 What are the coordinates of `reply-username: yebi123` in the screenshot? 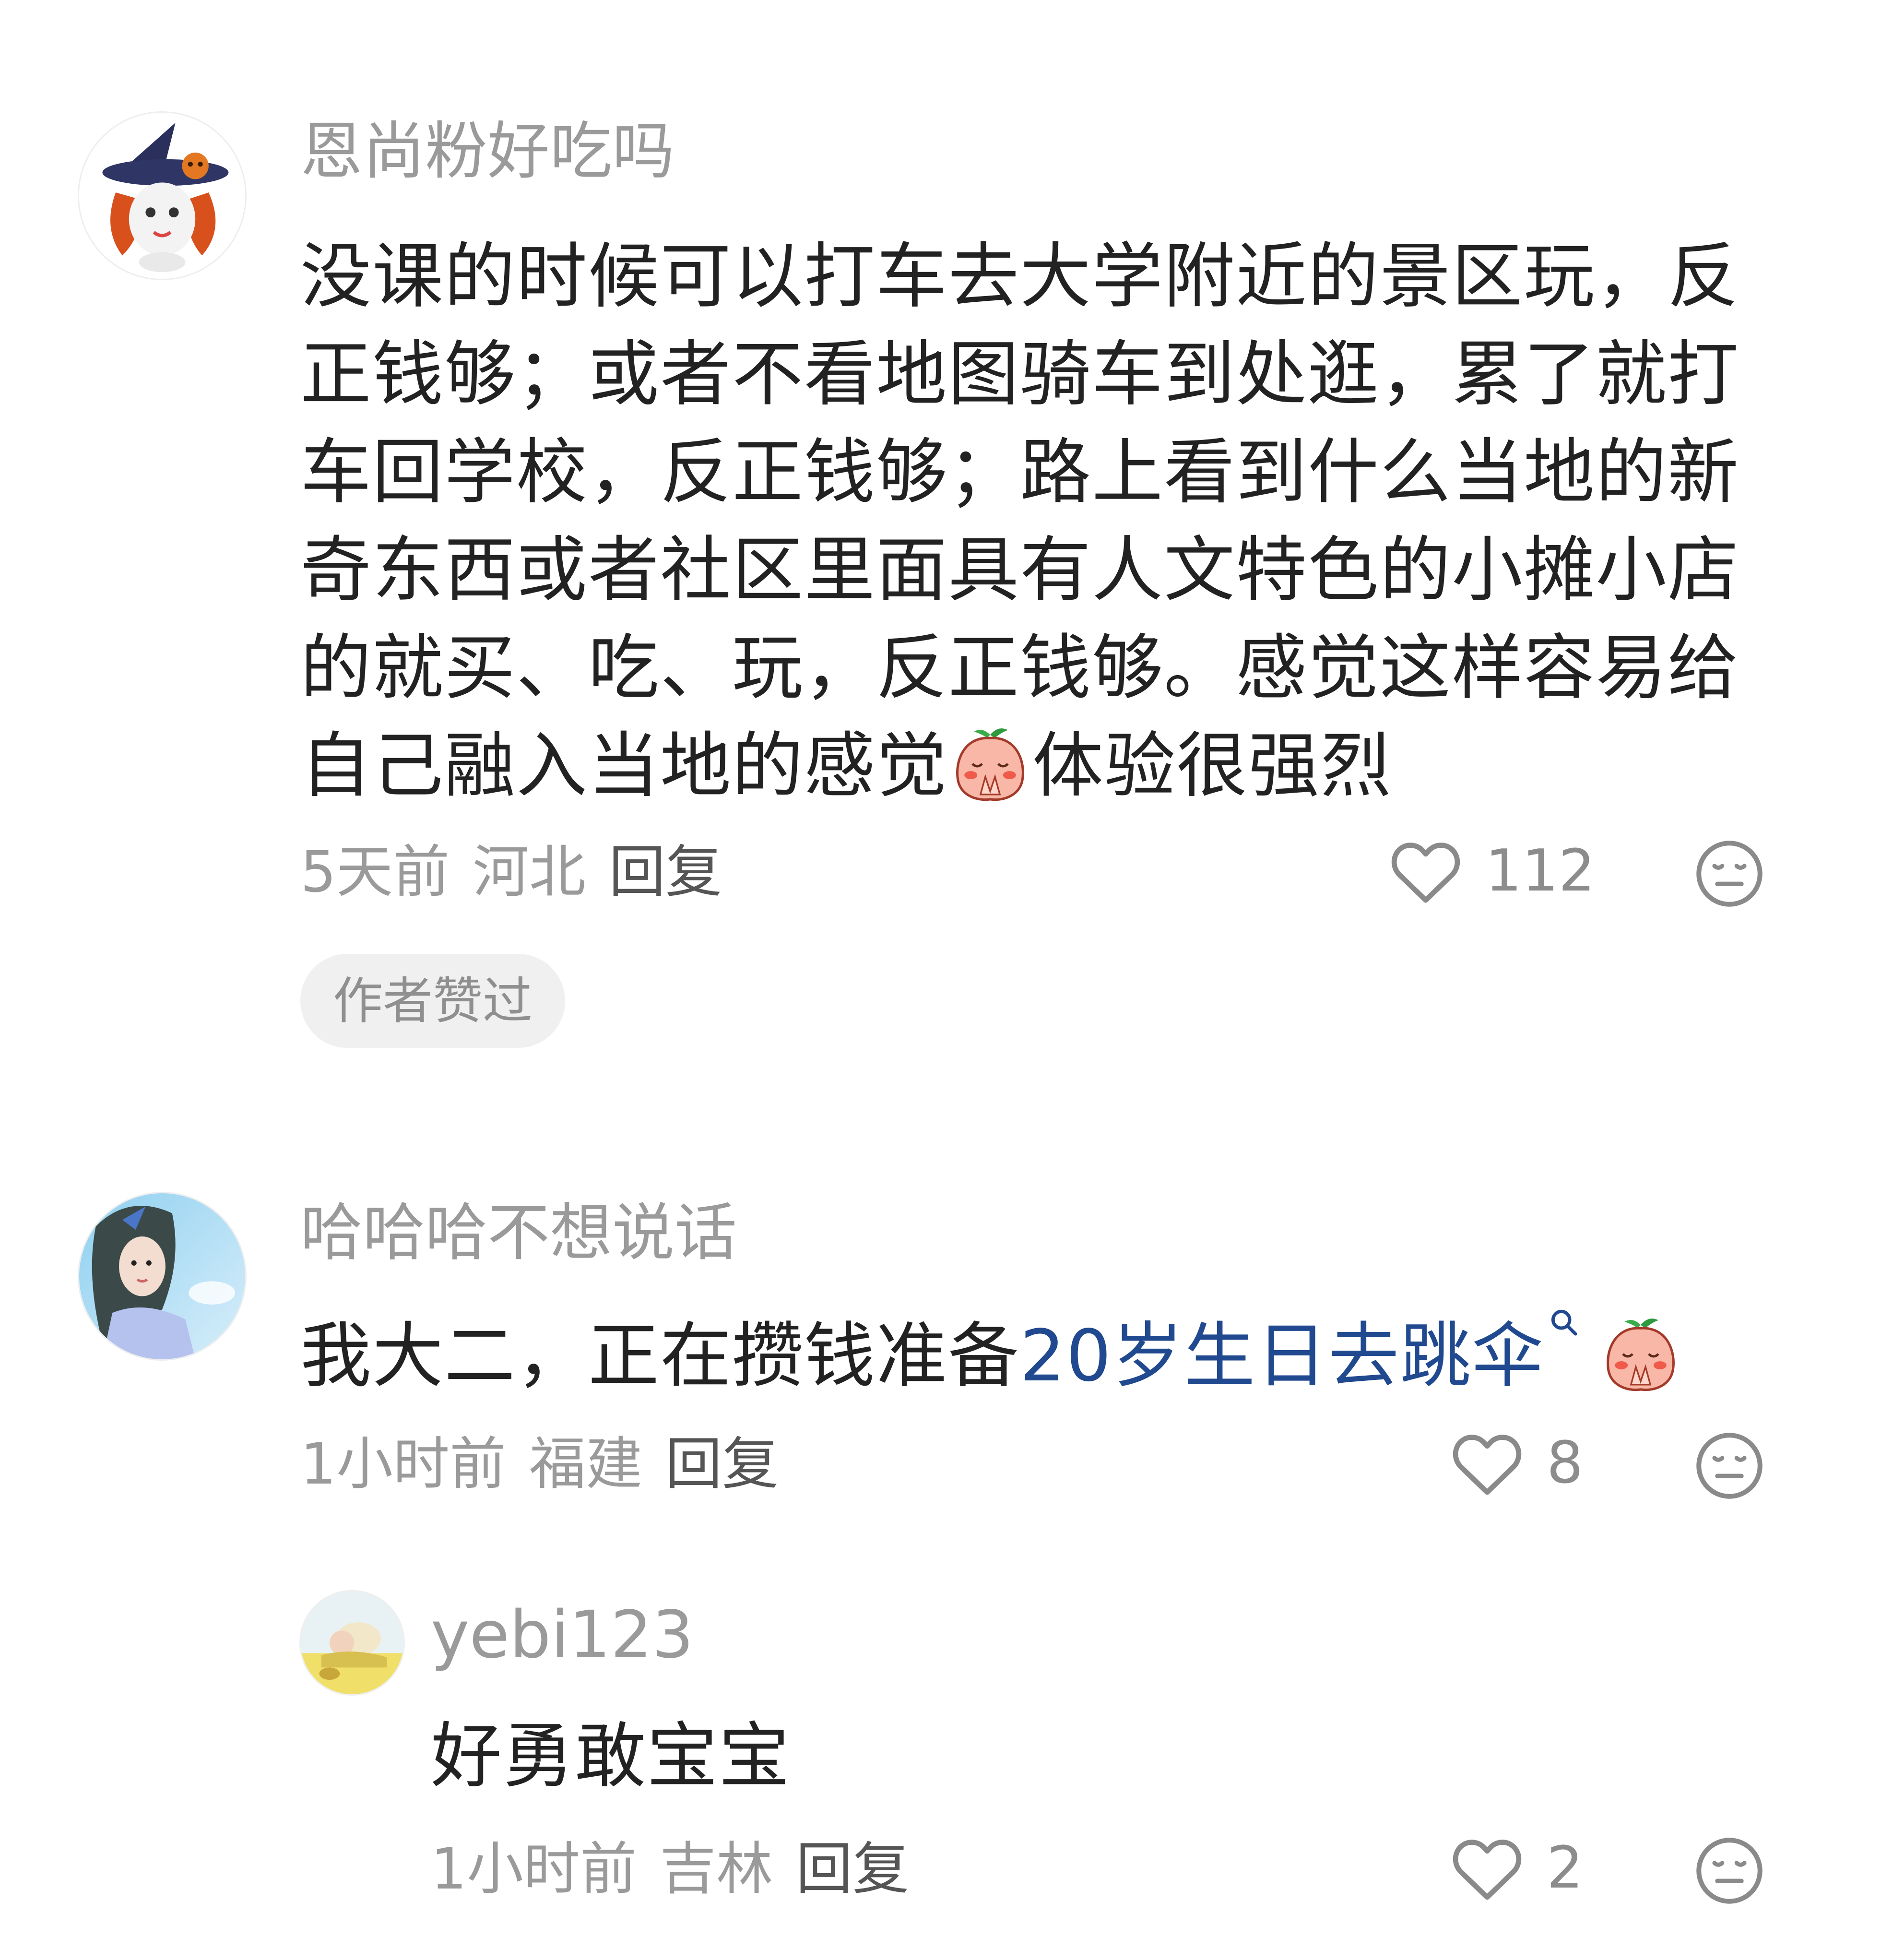 It's located at (562, 1635).